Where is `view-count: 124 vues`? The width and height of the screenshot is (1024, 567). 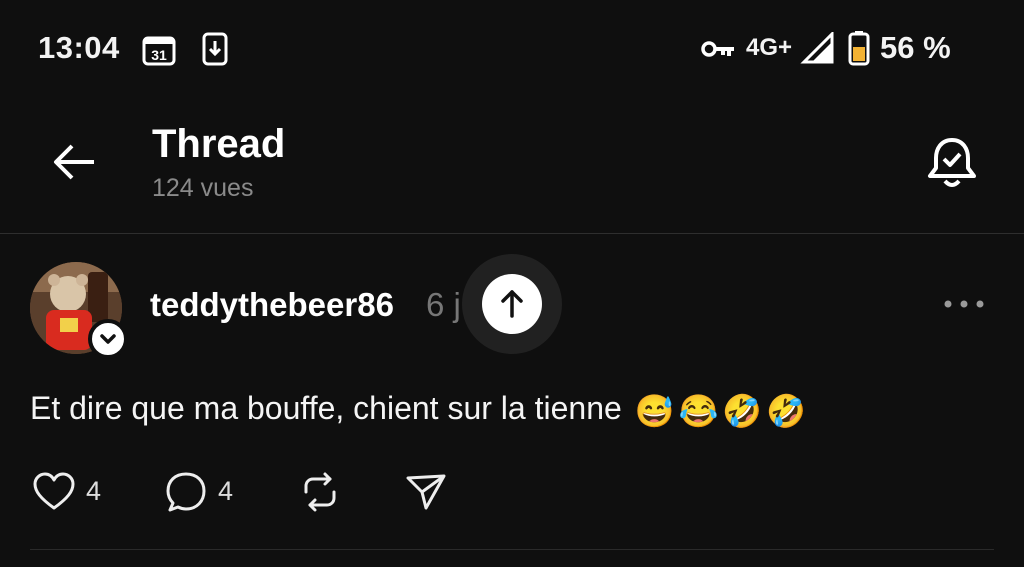
view-count: 124 vues is located at coordinates (203, 188).